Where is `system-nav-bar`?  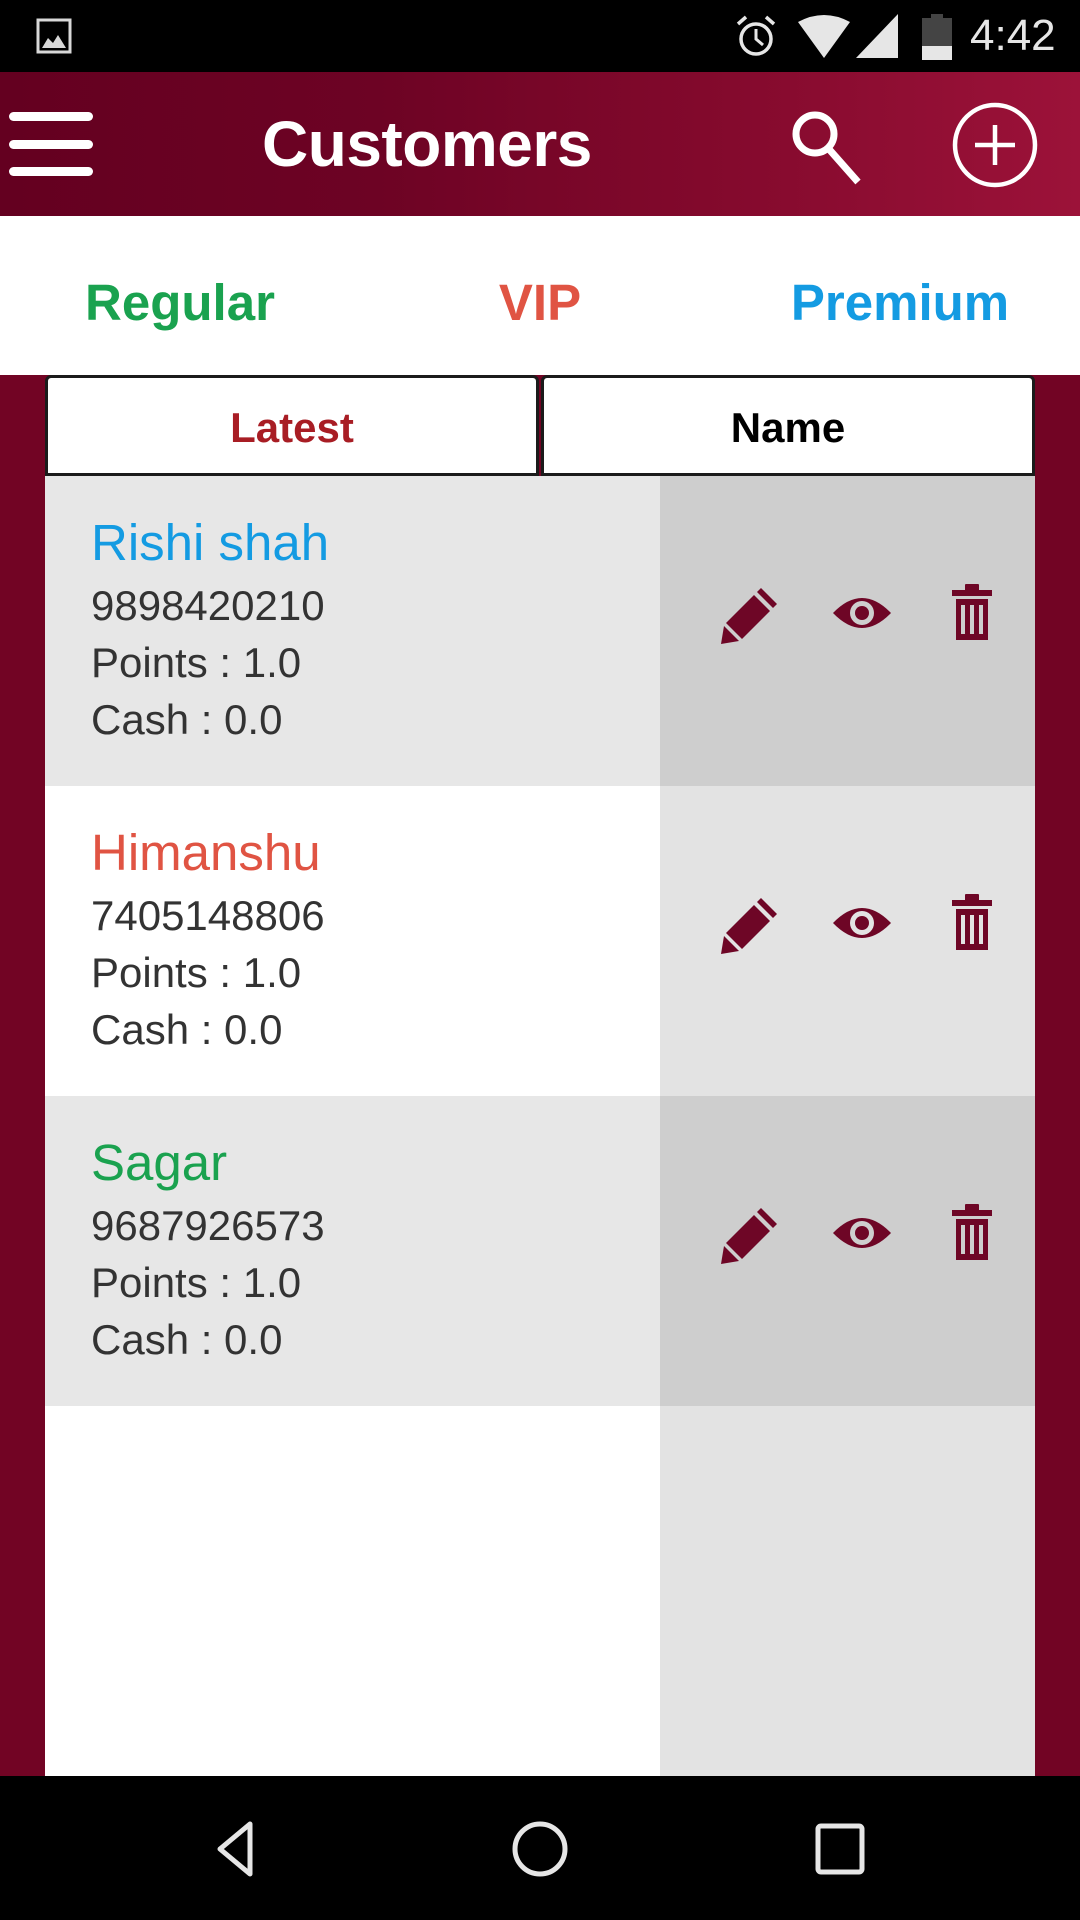
system-nav-bar is located at coordinates (540, 1848).